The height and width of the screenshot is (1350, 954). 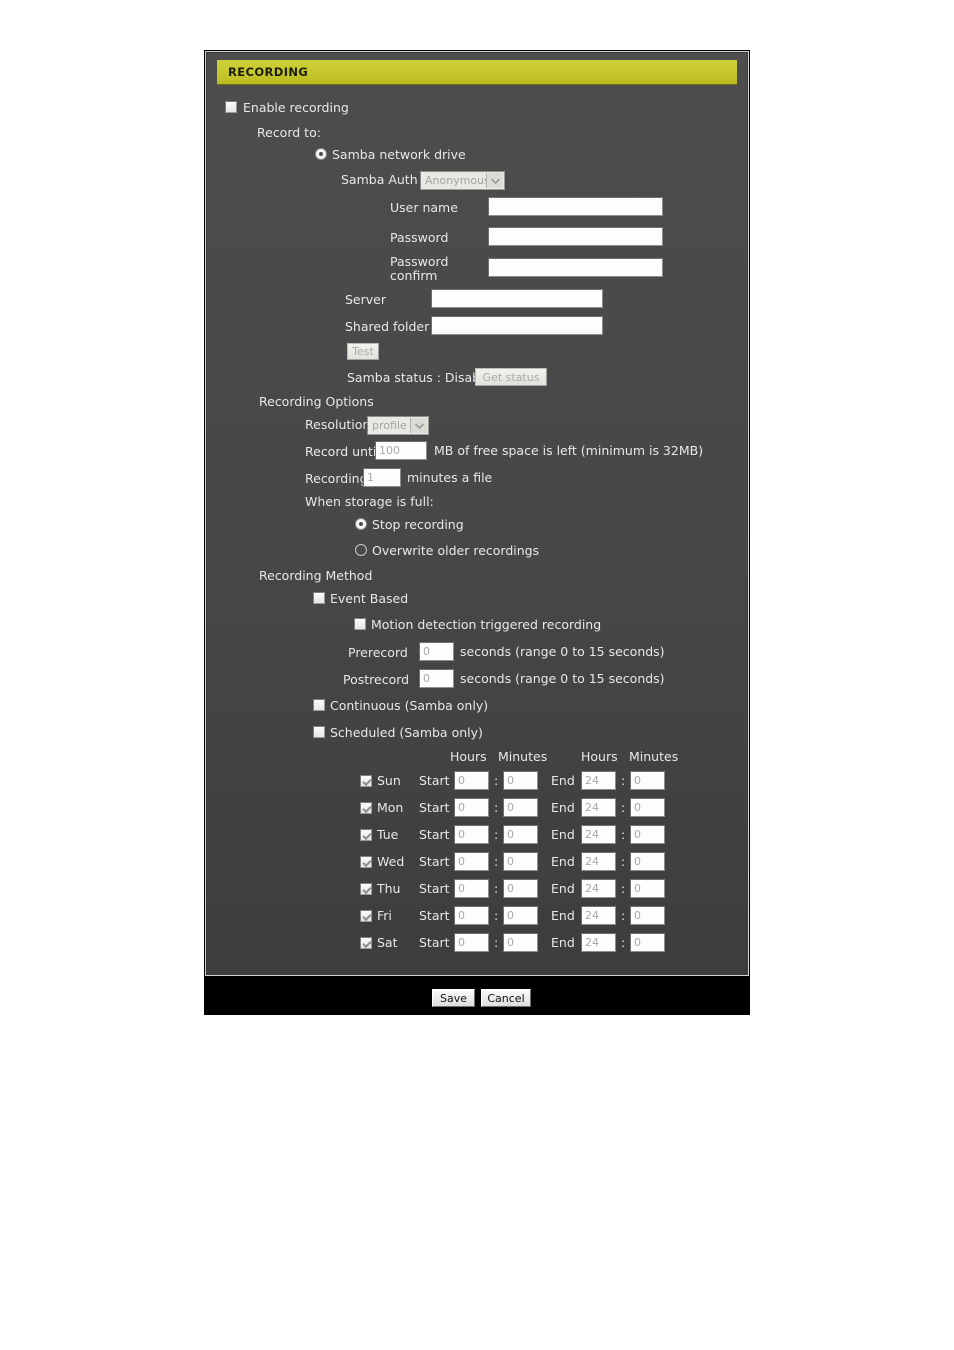 What do you see at coordinates (599, 756) in the screenshot?
I see `col-end-hours: Hours` at bounding box center [599, 756].